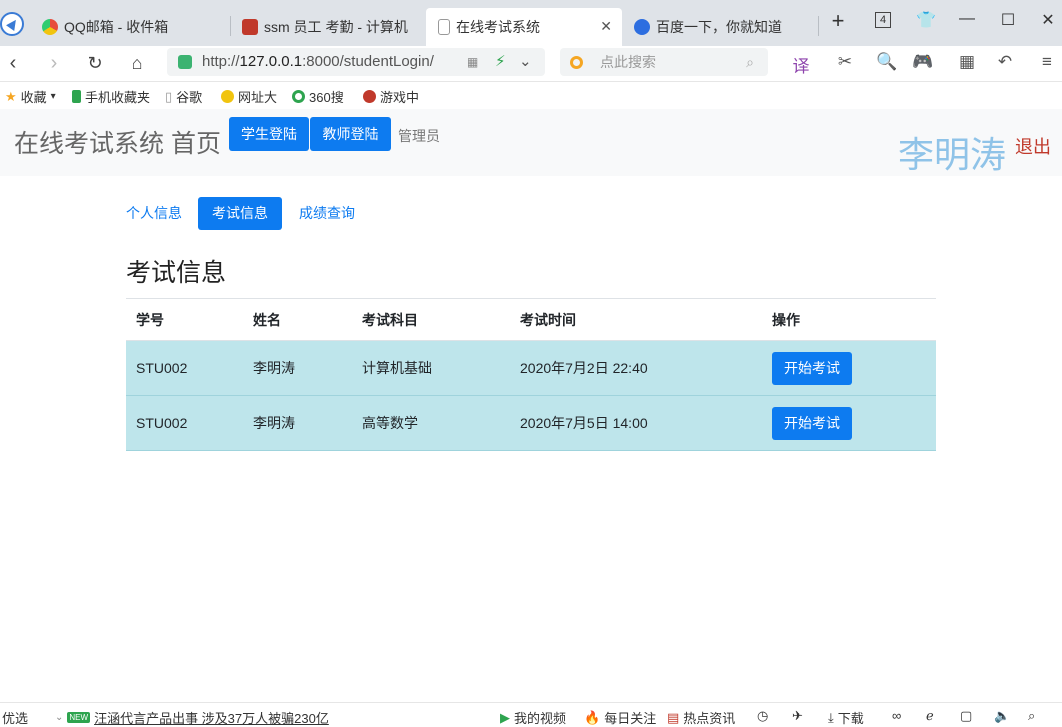 This screenshot has height=727, width=1062. I want to click on tab-baidu: 百度一下，你就知道, so click(720, 27).